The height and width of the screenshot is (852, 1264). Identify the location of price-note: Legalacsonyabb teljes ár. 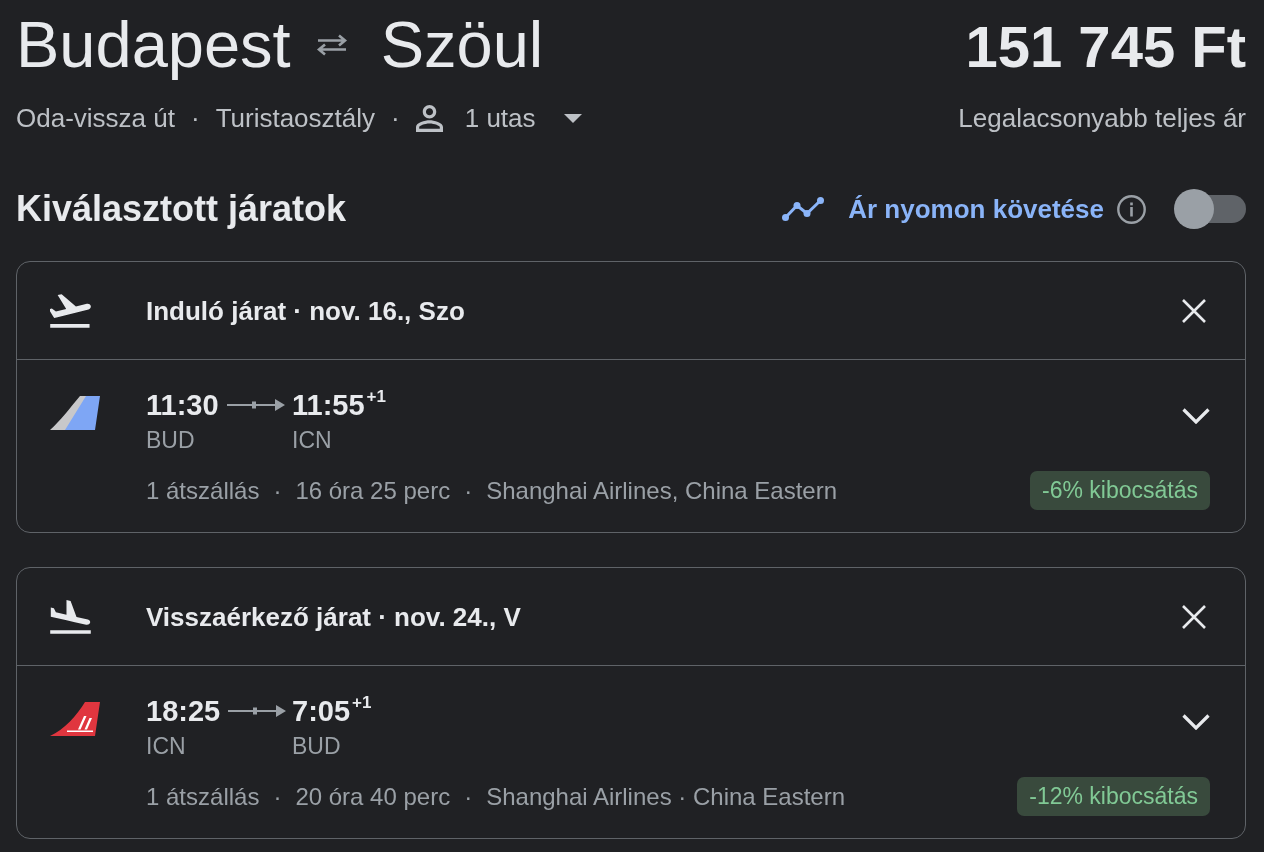
(1102, 118).